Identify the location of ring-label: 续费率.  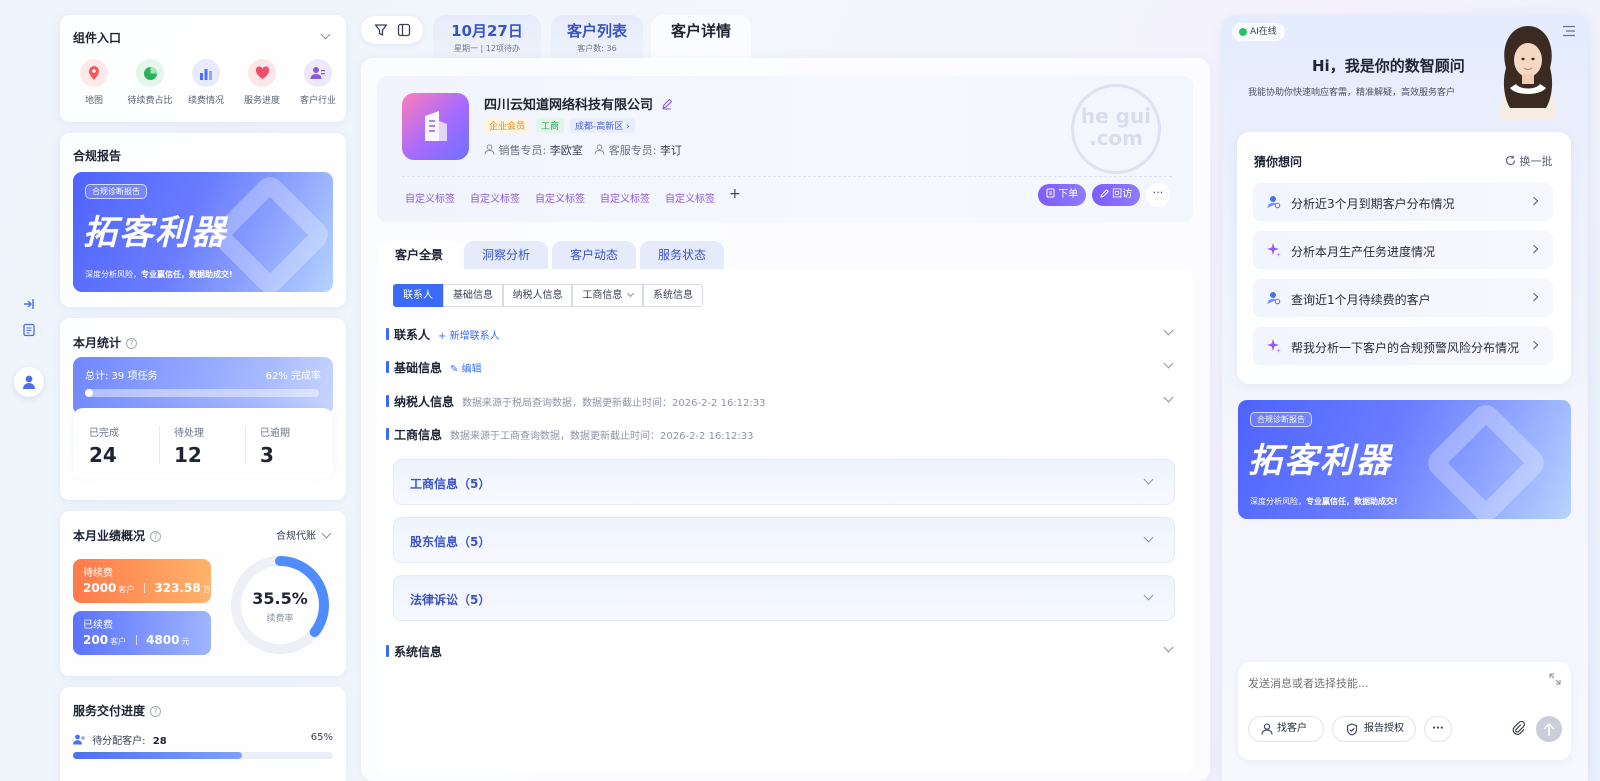
(280, 619).